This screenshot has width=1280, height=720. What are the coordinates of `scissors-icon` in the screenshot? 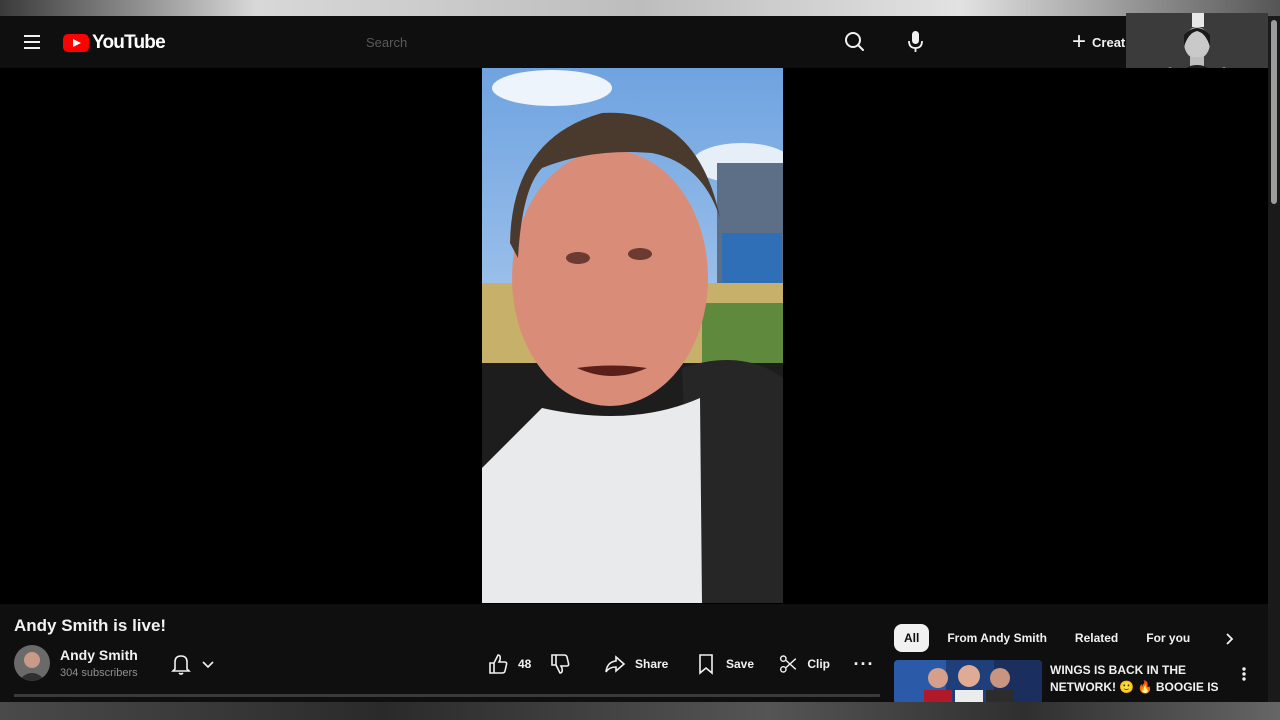 It's located at (788, 664).